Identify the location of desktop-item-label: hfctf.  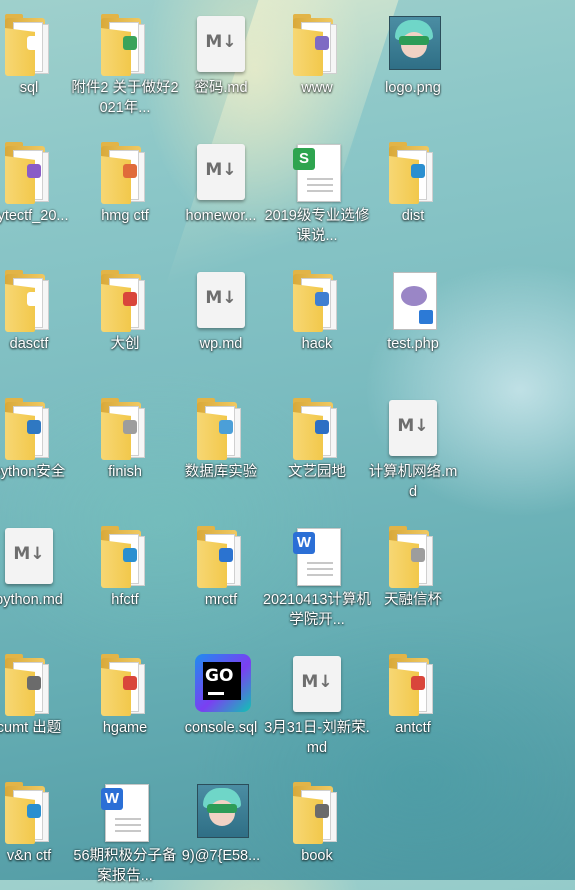
(125, 600).